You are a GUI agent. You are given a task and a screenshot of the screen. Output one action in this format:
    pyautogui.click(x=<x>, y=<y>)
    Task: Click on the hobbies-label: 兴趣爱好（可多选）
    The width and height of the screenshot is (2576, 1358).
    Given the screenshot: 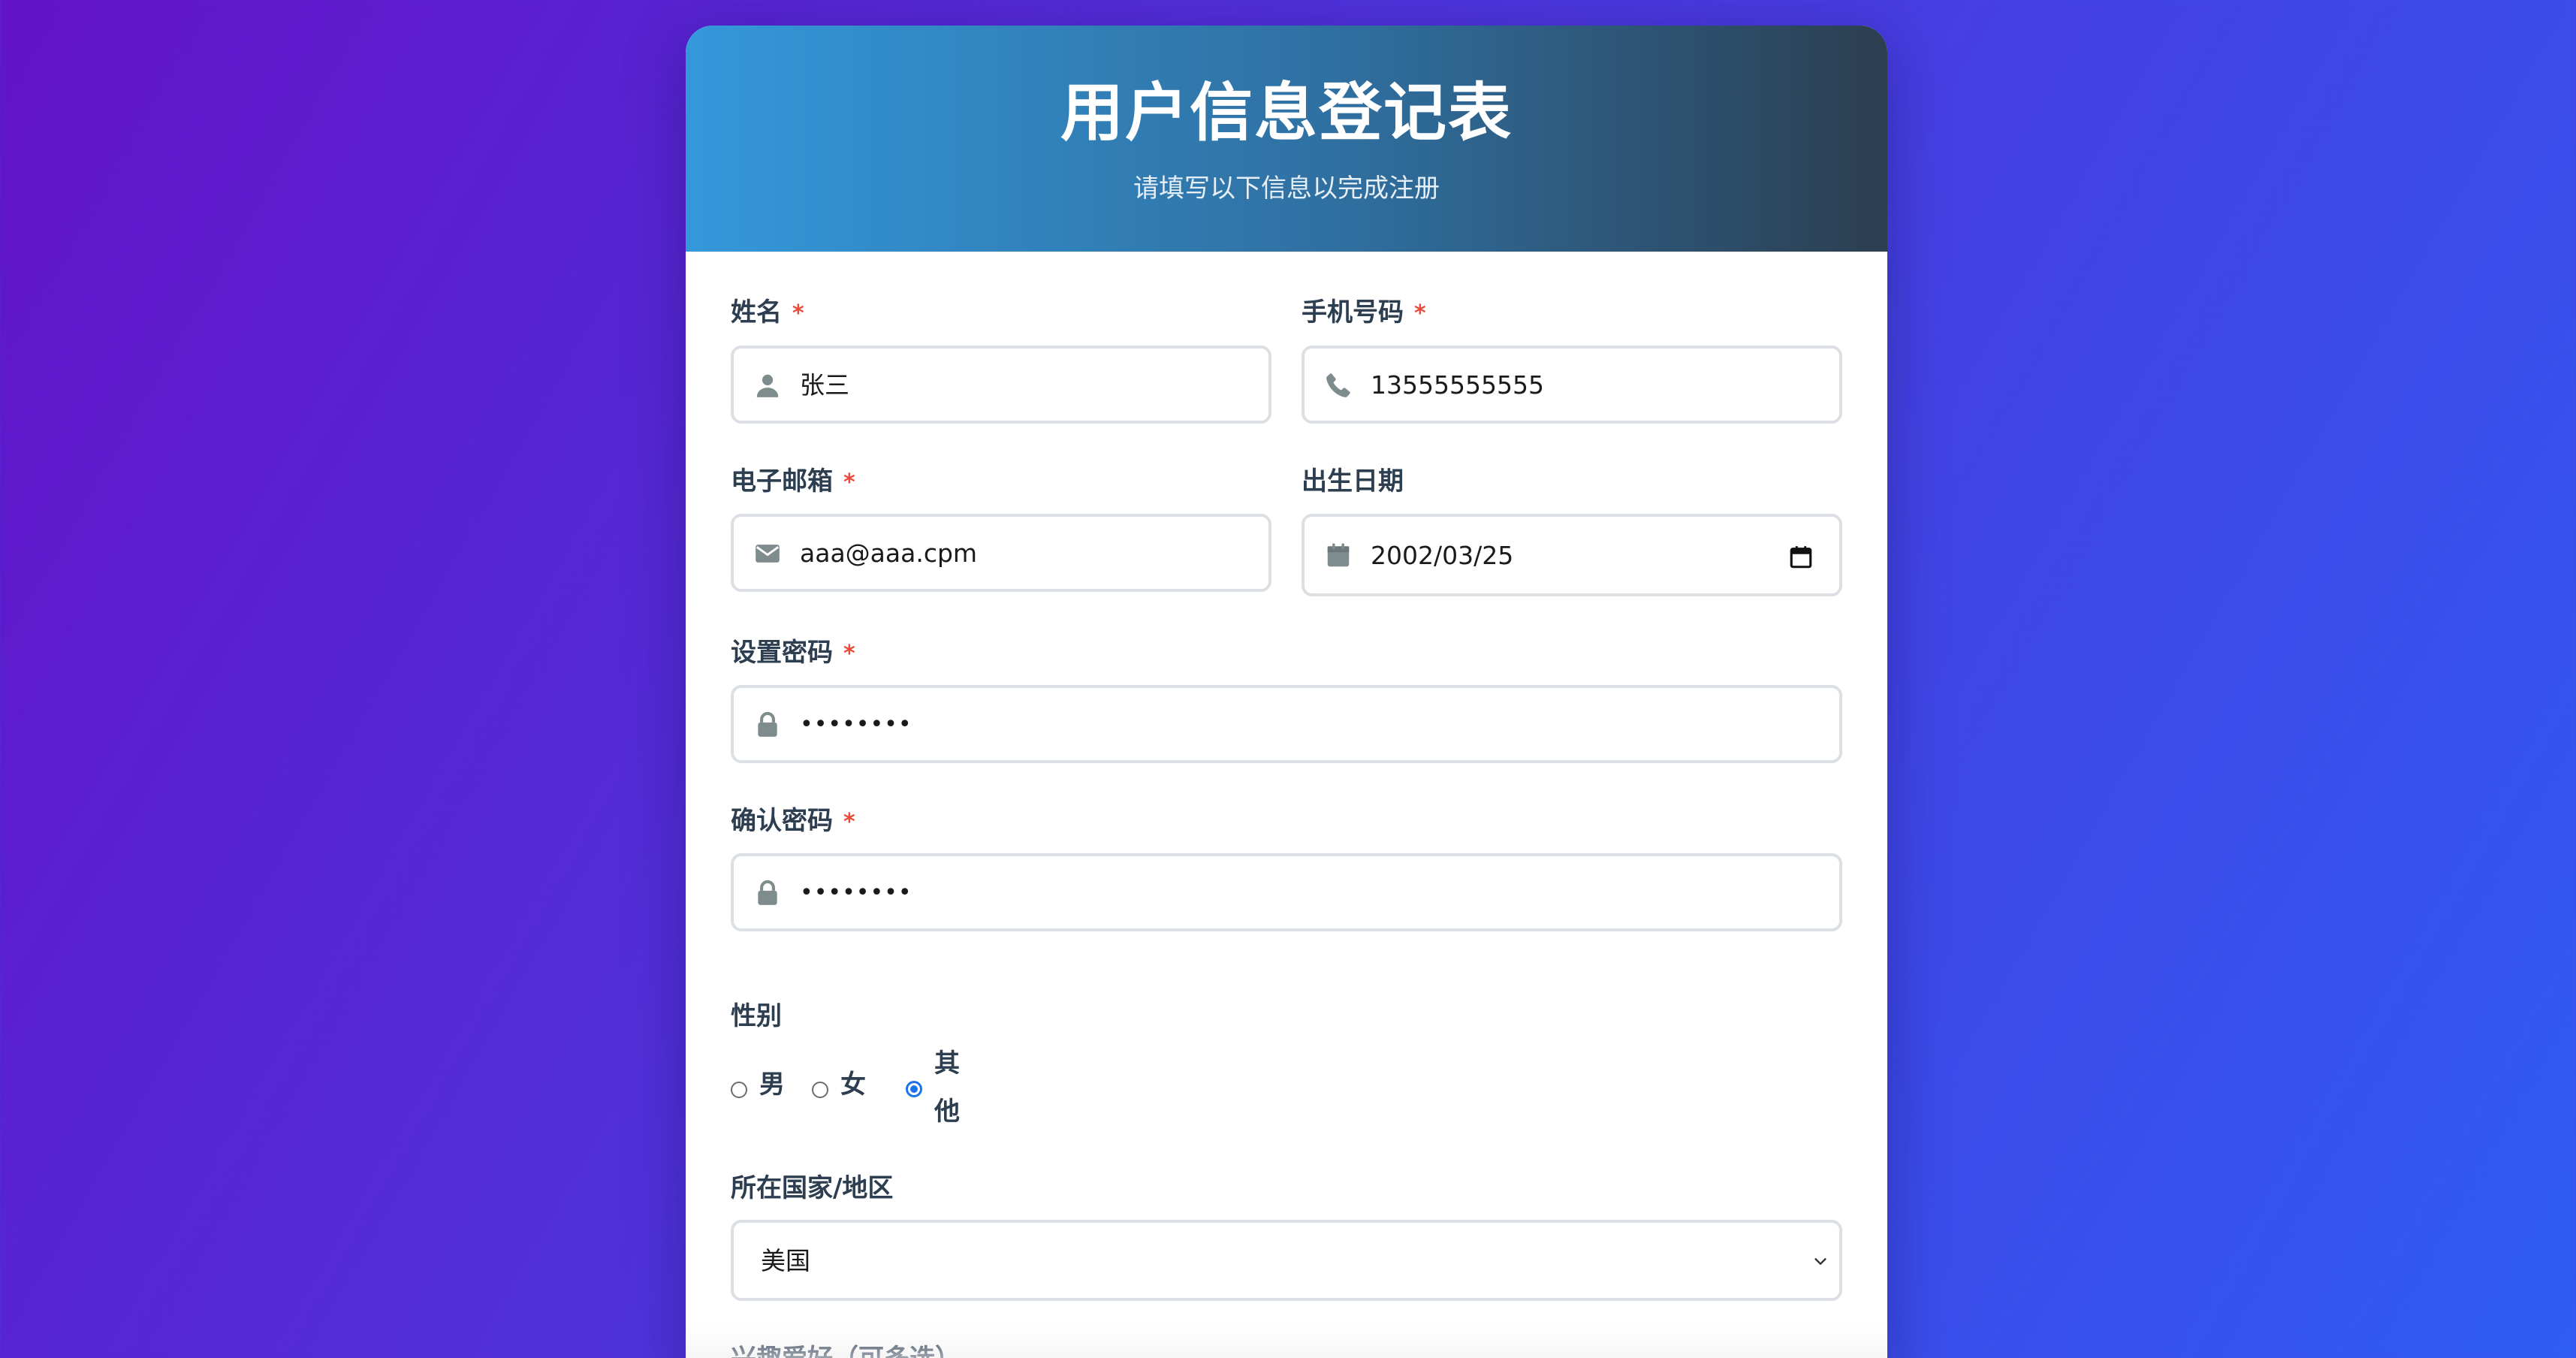 What is the action you would take?
    pyautogui.click(x=846, y=1349)
    